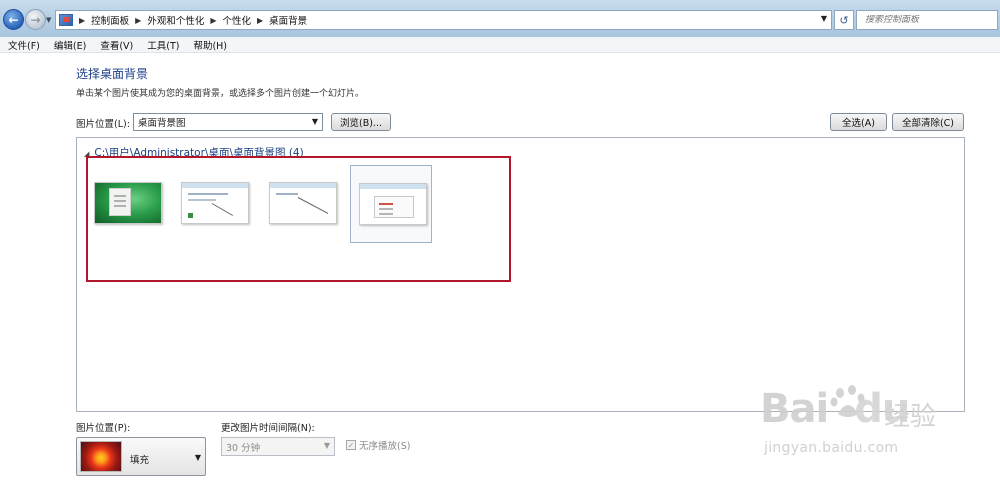 The image size is (1000, 491). What do you see at coordinates (237, 20) in the screenshot?
I see `breadcrumb-personalization: 个性化` at bounding box center [237, 20].